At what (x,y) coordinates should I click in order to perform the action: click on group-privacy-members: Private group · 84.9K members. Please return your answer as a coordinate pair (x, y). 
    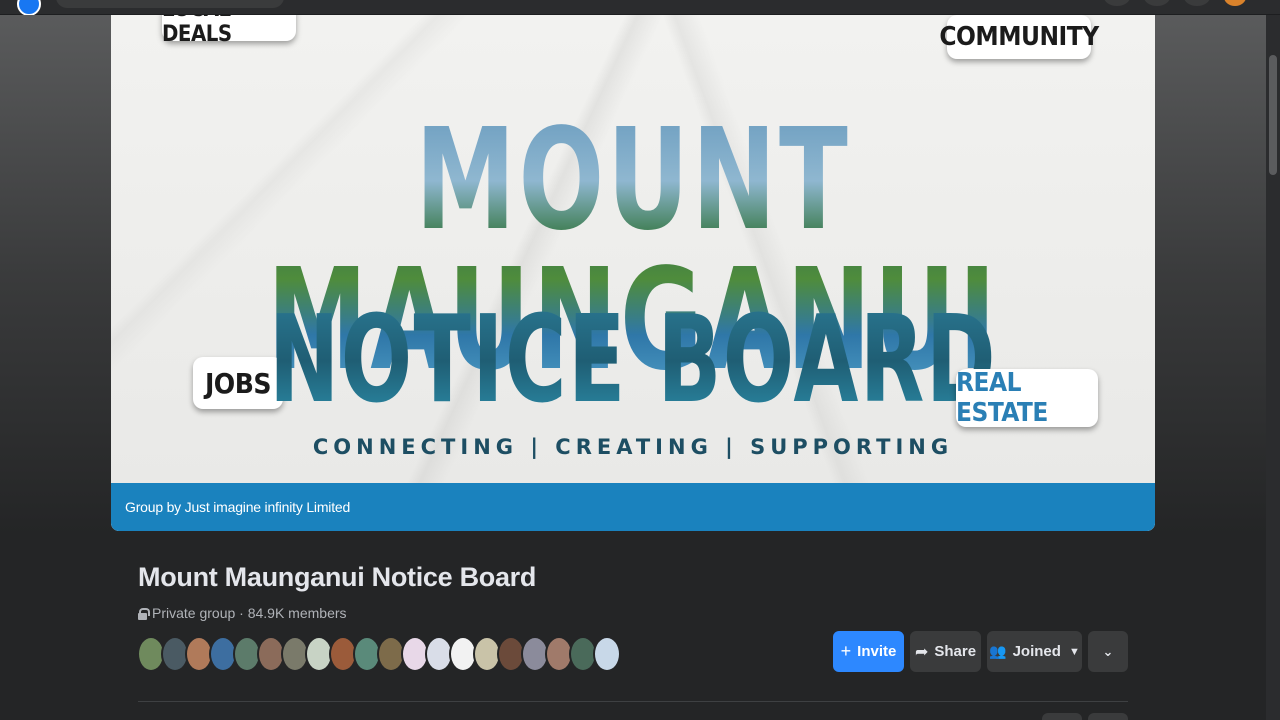
    Looking at the image, I should click on (249, 613).